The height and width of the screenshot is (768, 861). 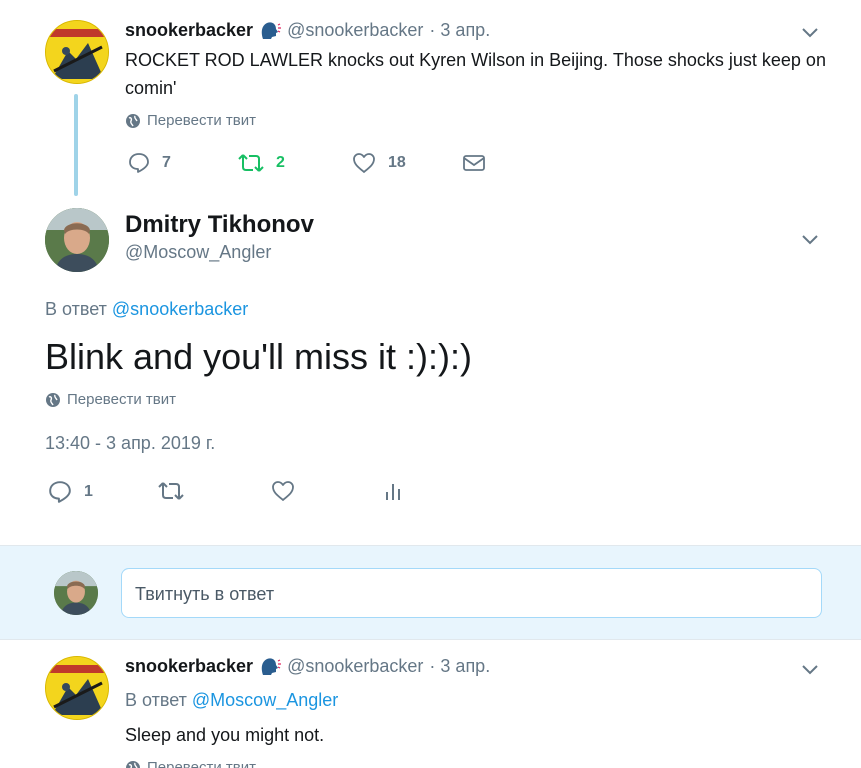 What do you see at coordinates (205, 594) in the screenshot?
I see `reply-input-placeholder: Твитнуть в ответ` at bounding box center [205, 594].